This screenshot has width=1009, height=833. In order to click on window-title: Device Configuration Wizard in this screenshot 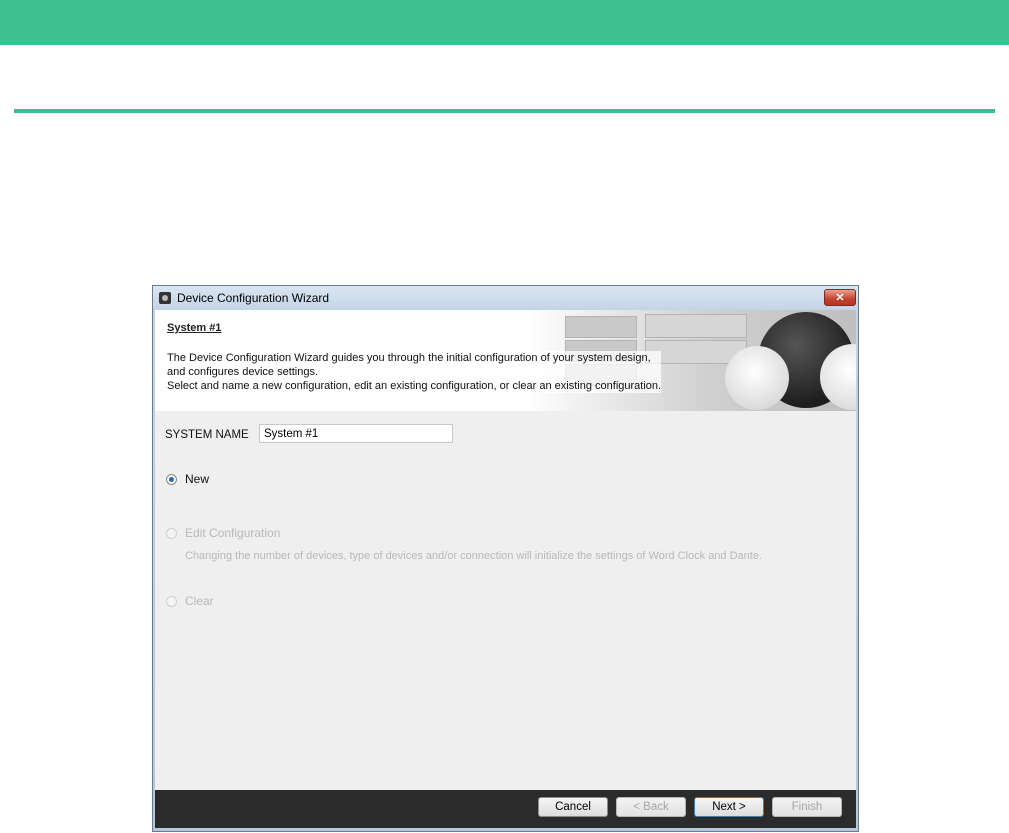, I will do `click(253, 298)`.